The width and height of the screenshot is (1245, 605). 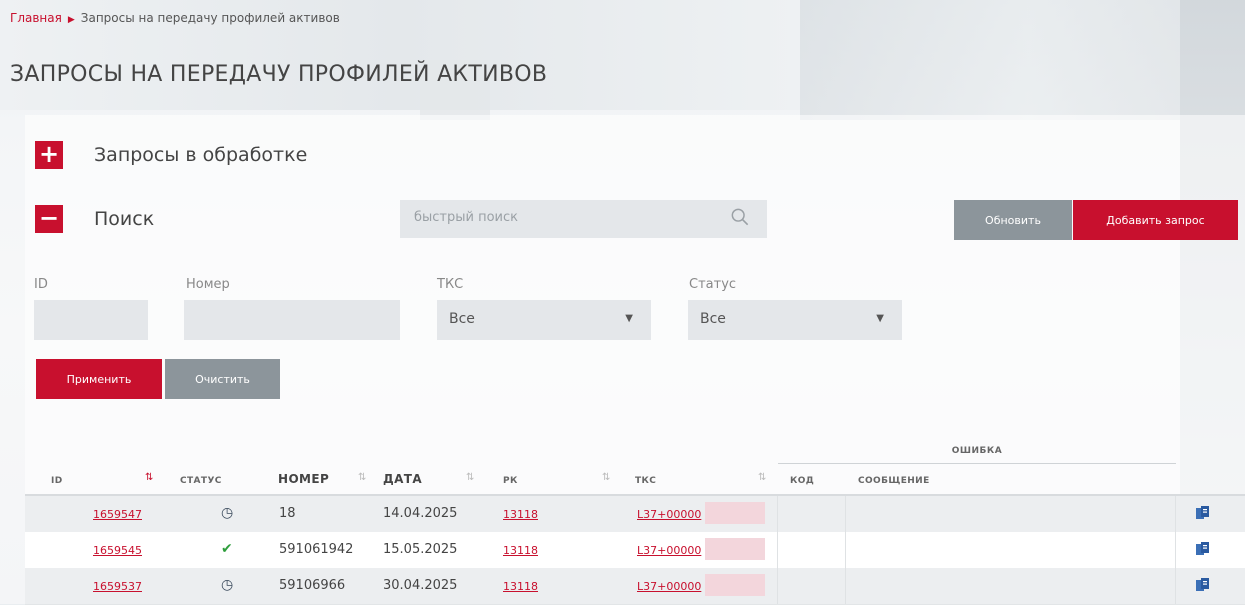 What do you see at coordinates (645, 481) in the screenshot?
I see `column-header-tks: ТКС` at bounding box center [645, 481].